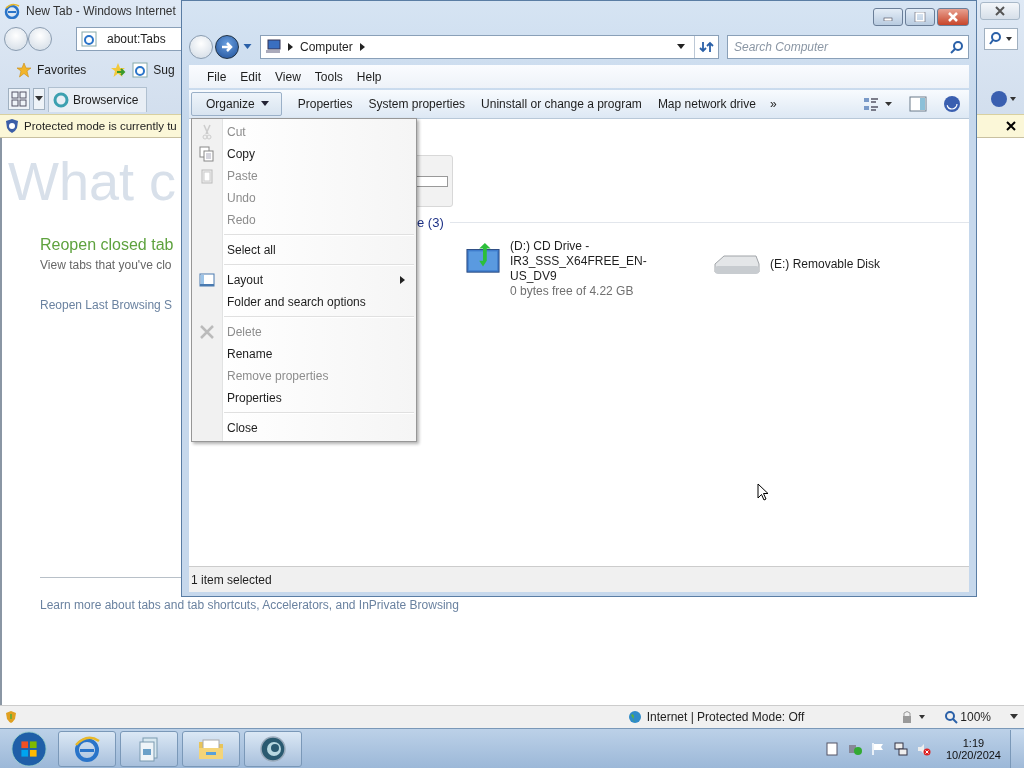  Describe the element at coordinates (231, 579) in the screenshot. I see `status-text: 1 item selected` at that location.